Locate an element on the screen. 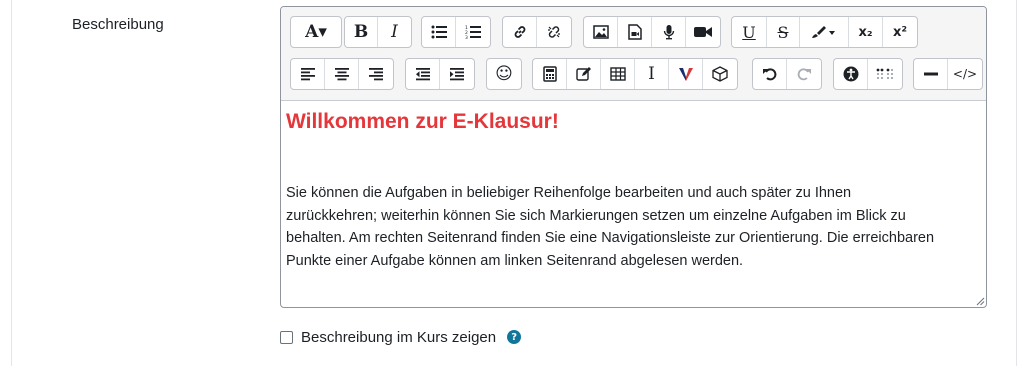  align-right-icon is located at coordinates (376, 74).